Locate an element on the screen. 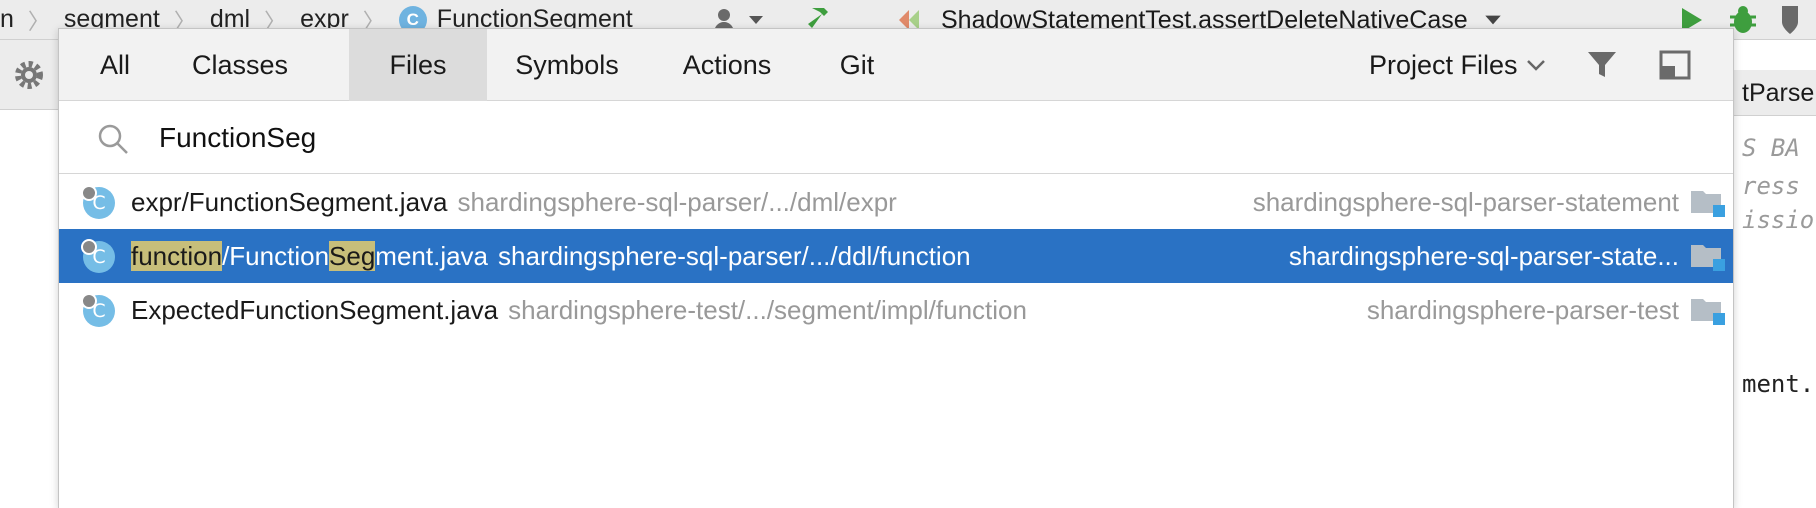 The image size is (1816, 508). code-line: ress is located at coordinates (1771, 186).